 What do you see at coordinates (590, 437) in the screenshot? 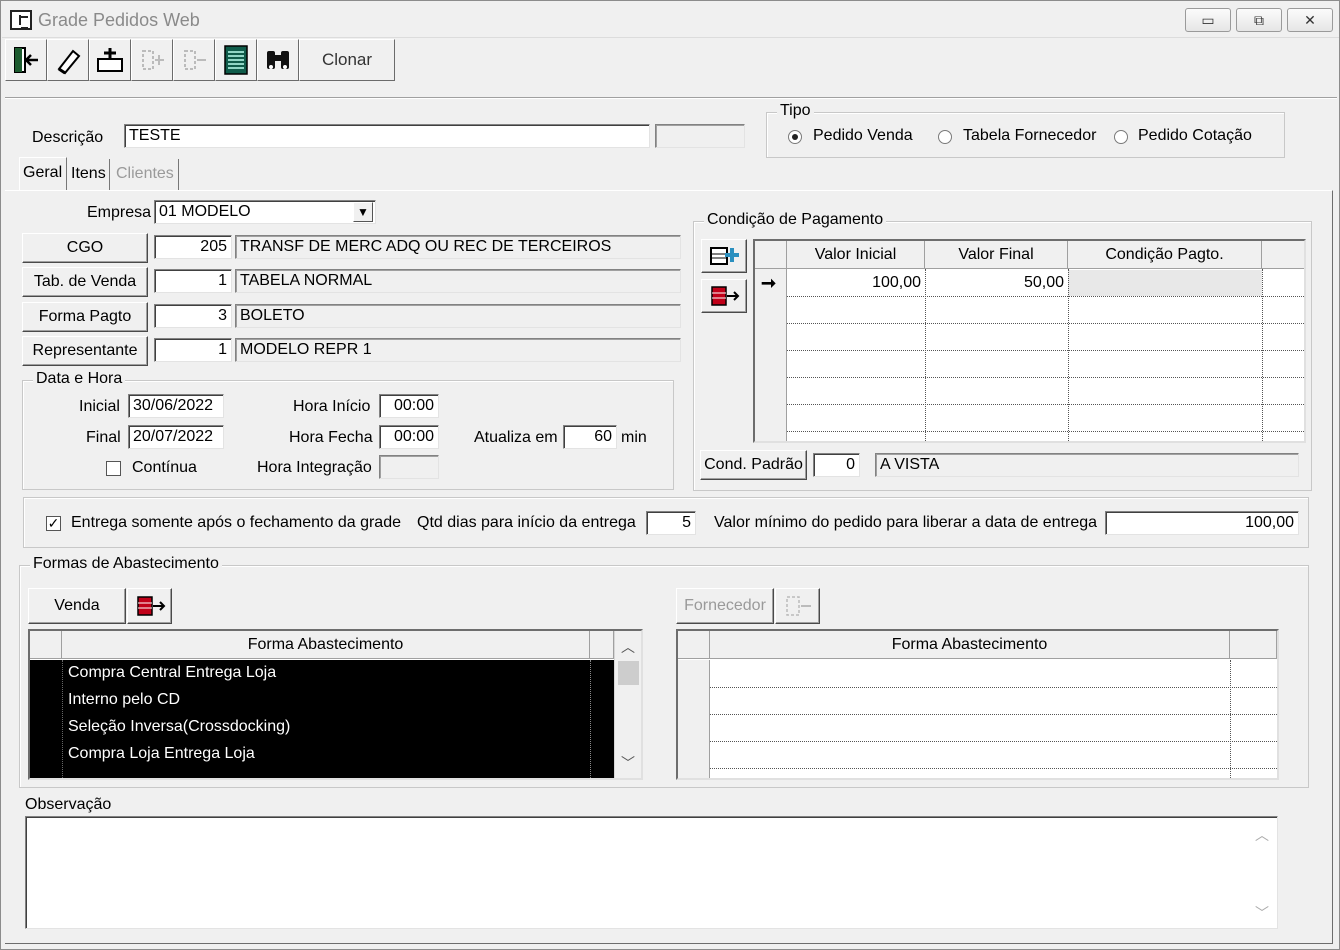
I see `atualiza-input: 60` at bounding box center [590, 437].